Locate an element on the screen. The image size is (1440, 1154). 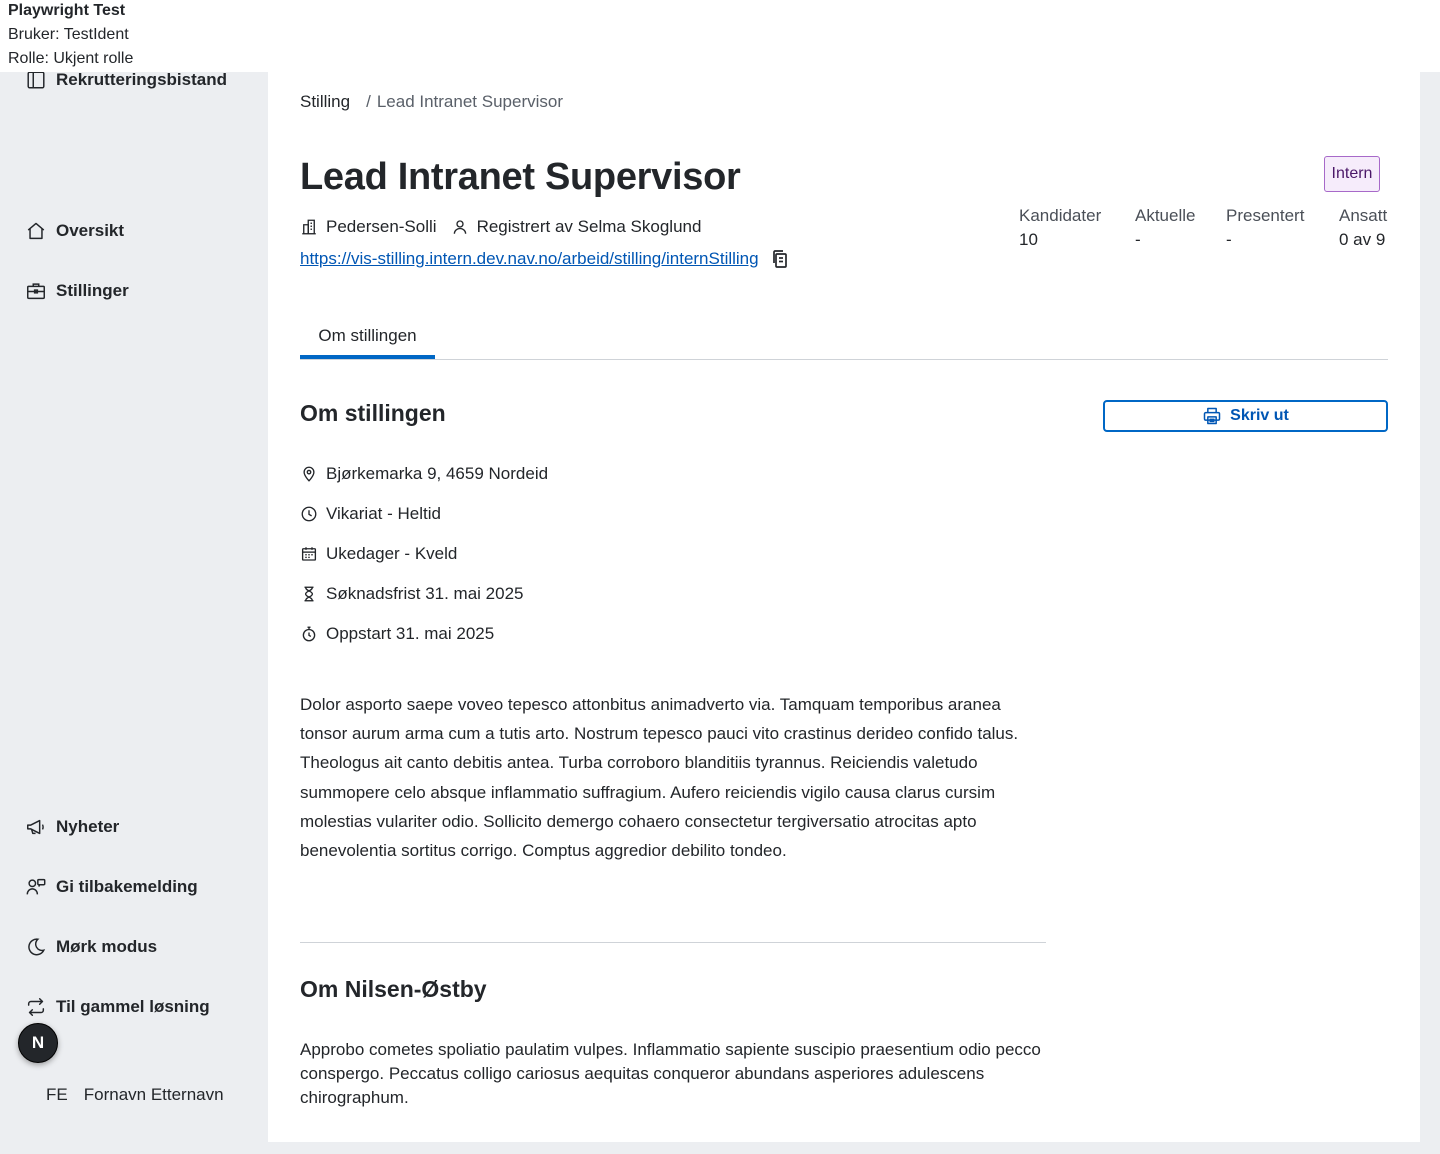
stat-aktuelle: Aktuelle - is located at coordinates (1165, 228).